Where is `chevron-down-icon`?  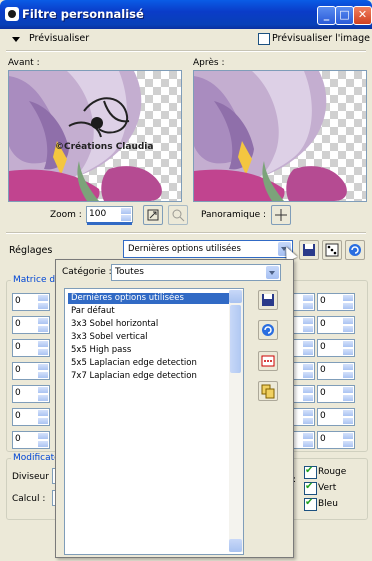 chevron-down-icon is located at coordinates (272, 272).